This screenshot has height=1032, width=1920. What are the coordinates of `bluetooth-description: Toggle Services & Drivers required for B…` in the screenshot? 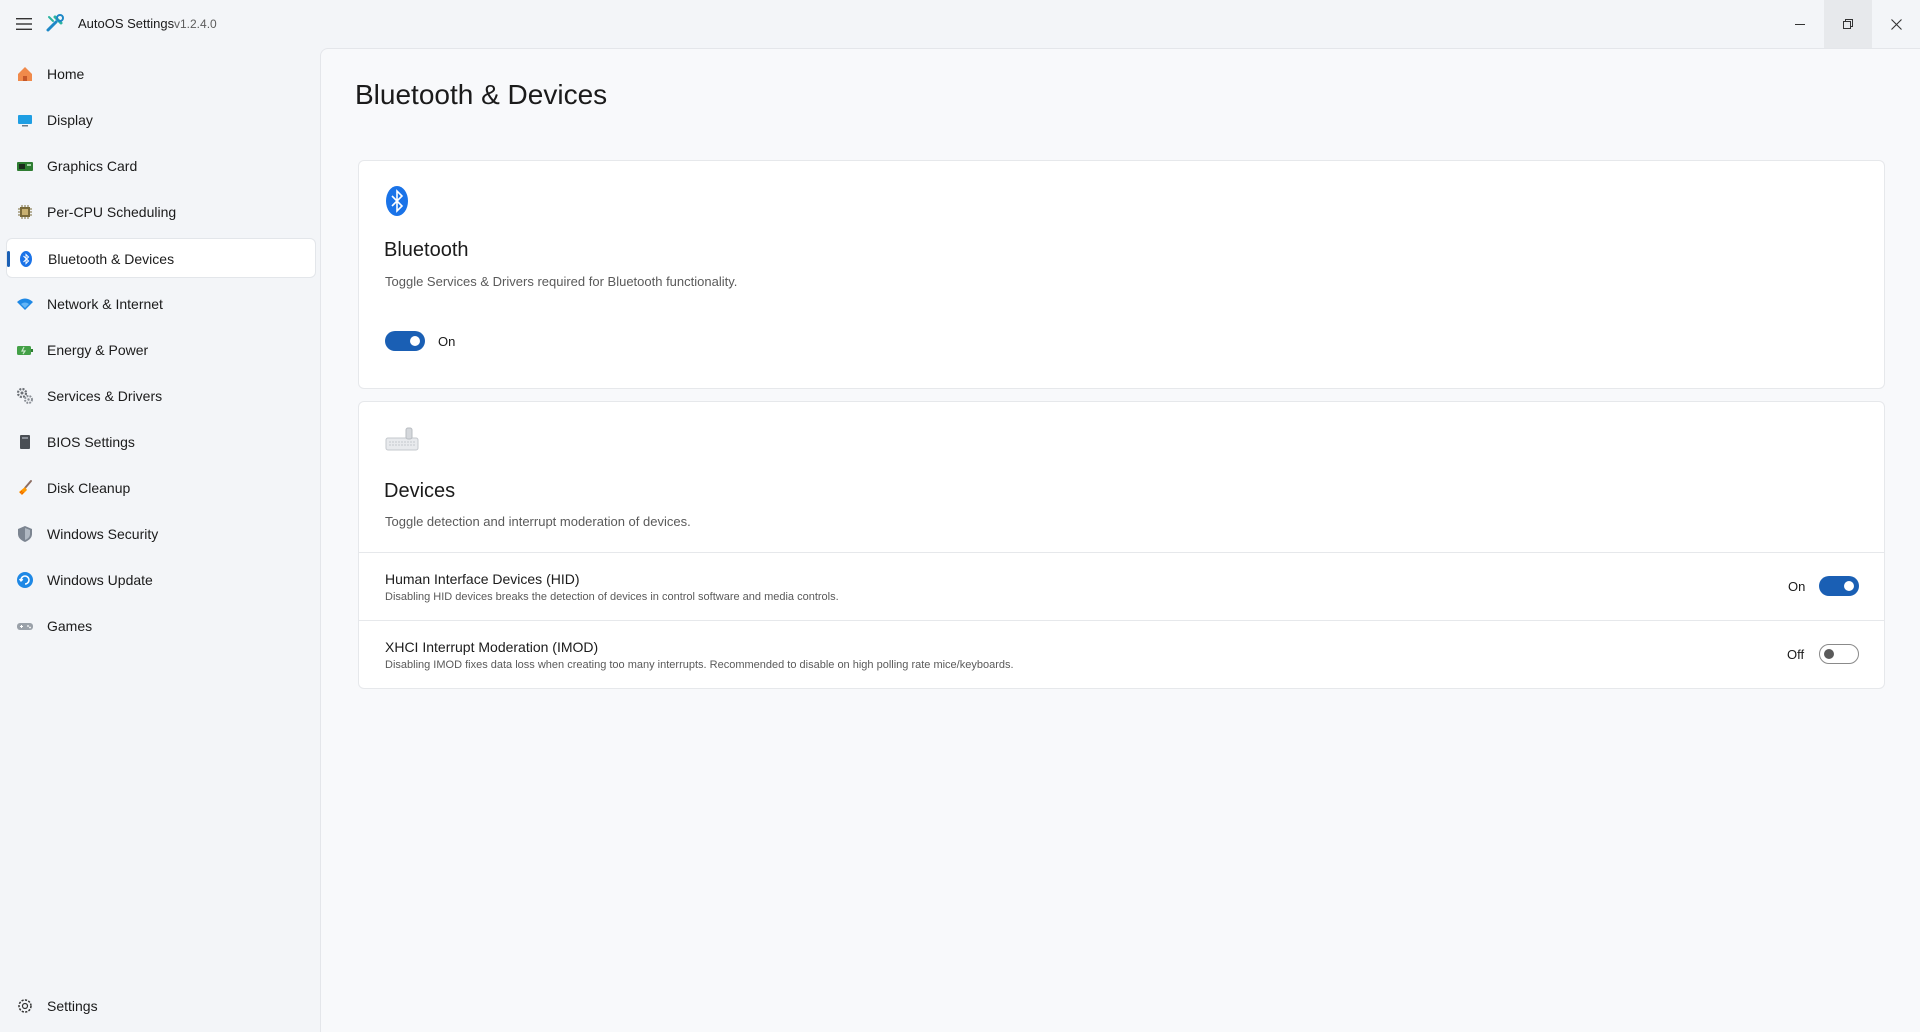 It's located at (561, 281).